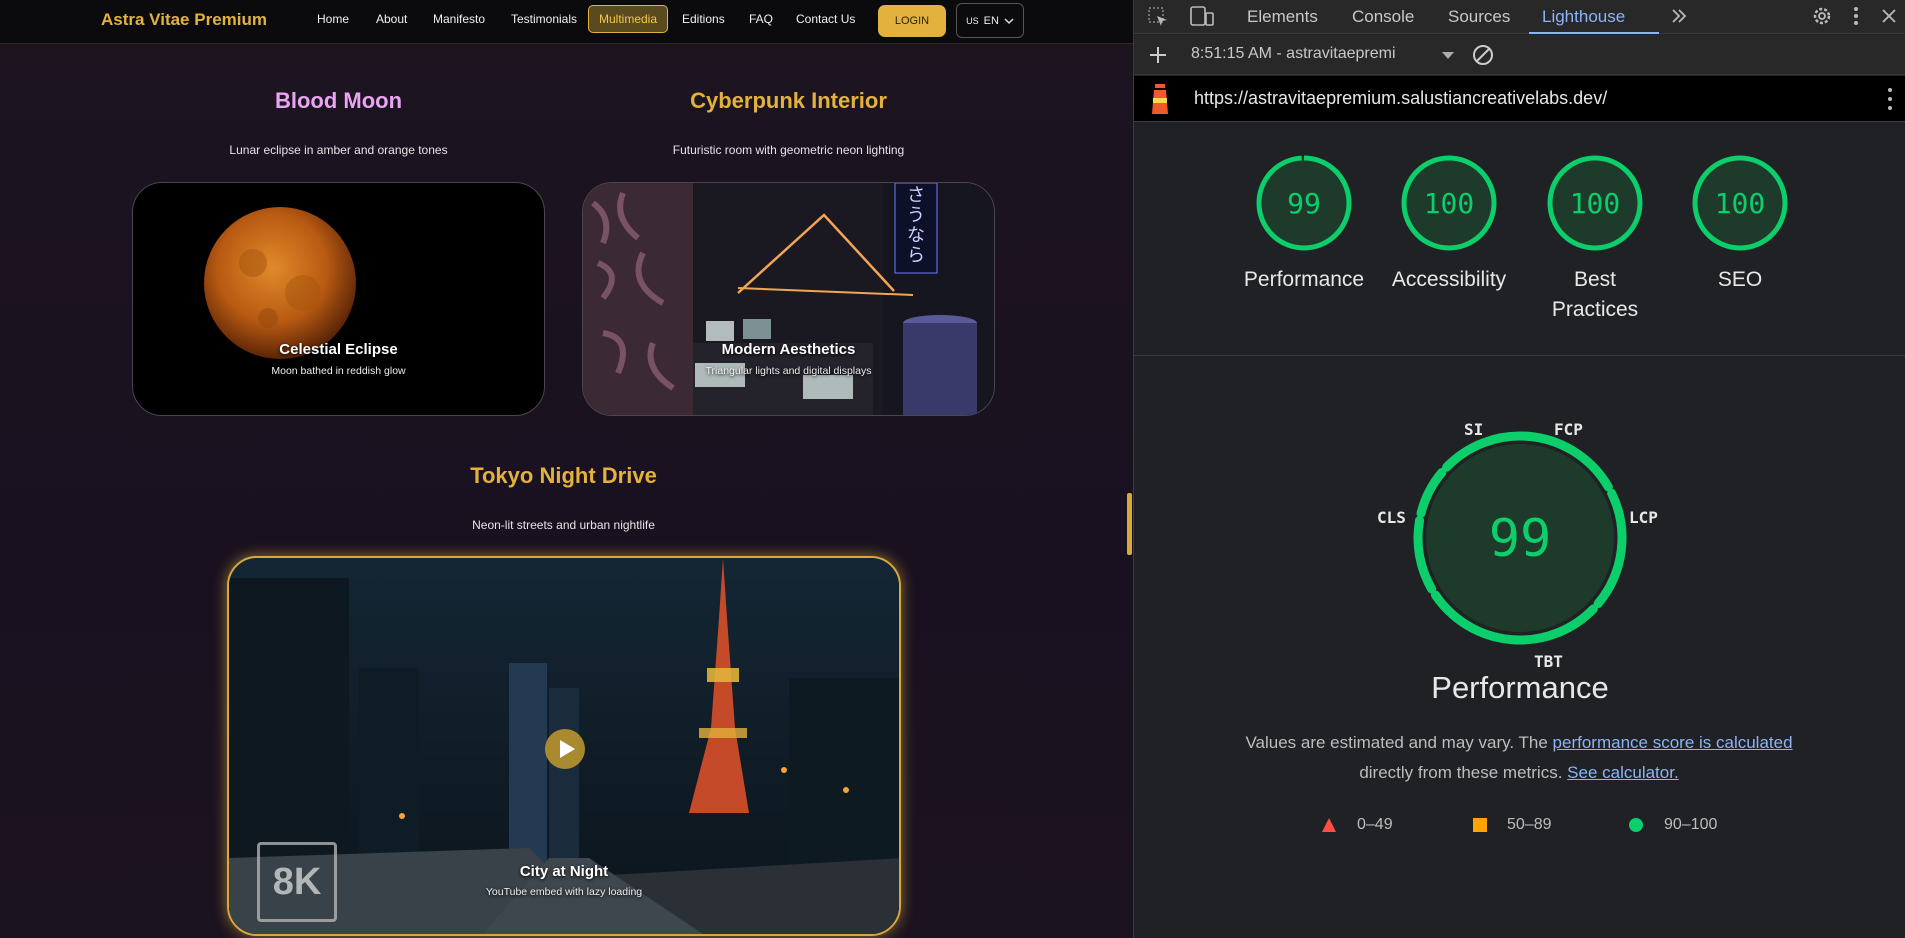 Image resolution: width=1905 pixels, height=938 pixels. Describe the element at coordinates (1623, 772) in the screenshot. I see `see-calculator-link: See calculator.` at that location.